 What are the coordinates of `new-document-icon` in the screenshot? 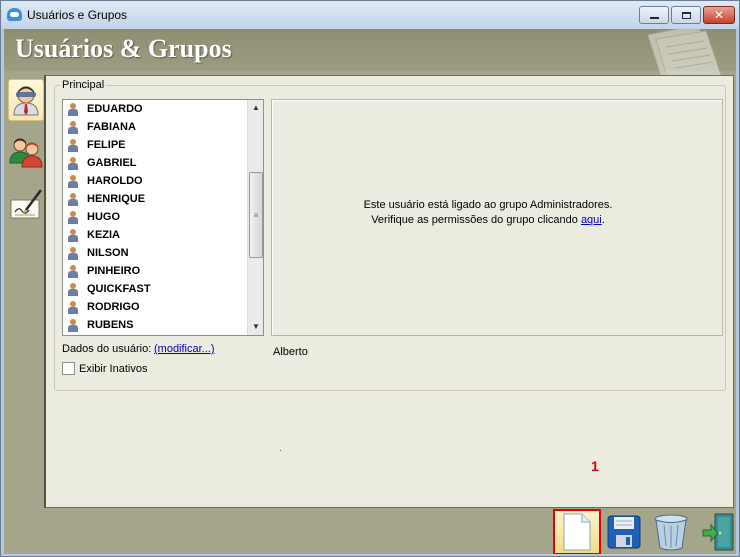 It's located at (577, 532).